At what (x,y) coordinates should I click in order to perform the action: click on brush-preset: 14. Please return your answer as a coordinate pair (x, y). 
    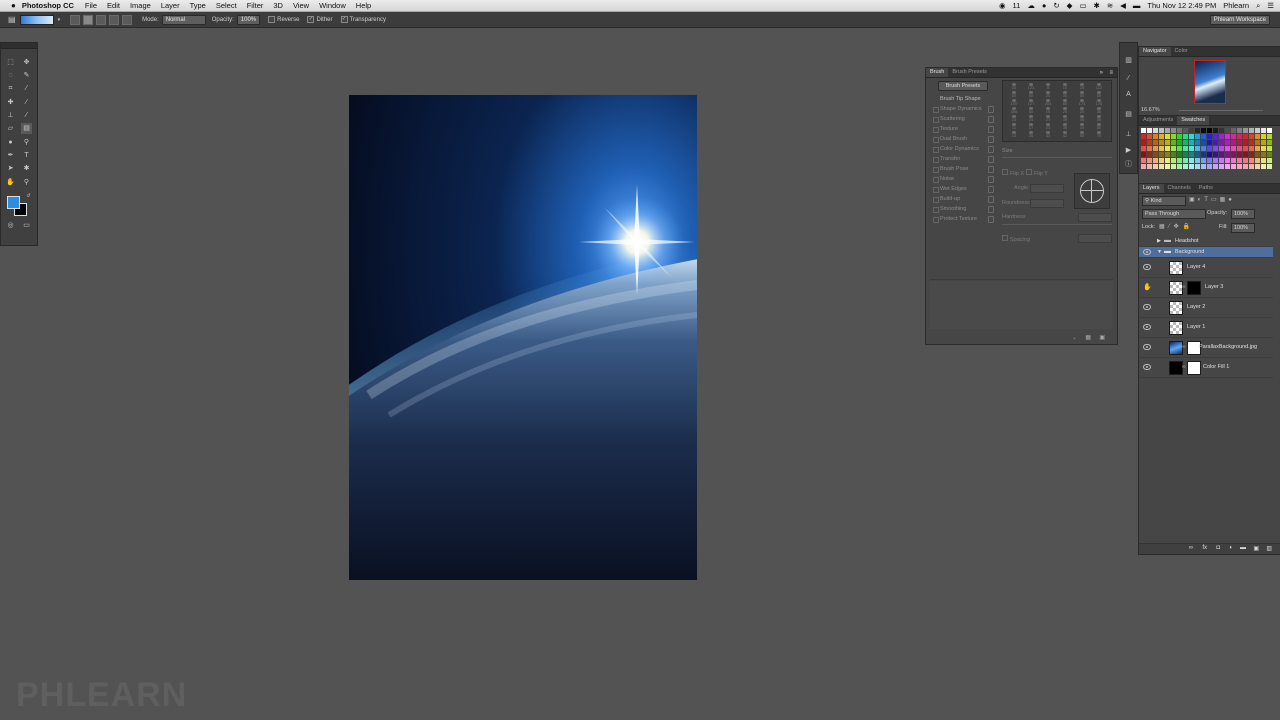
    Looking at the image, I should click on (1014, 134).